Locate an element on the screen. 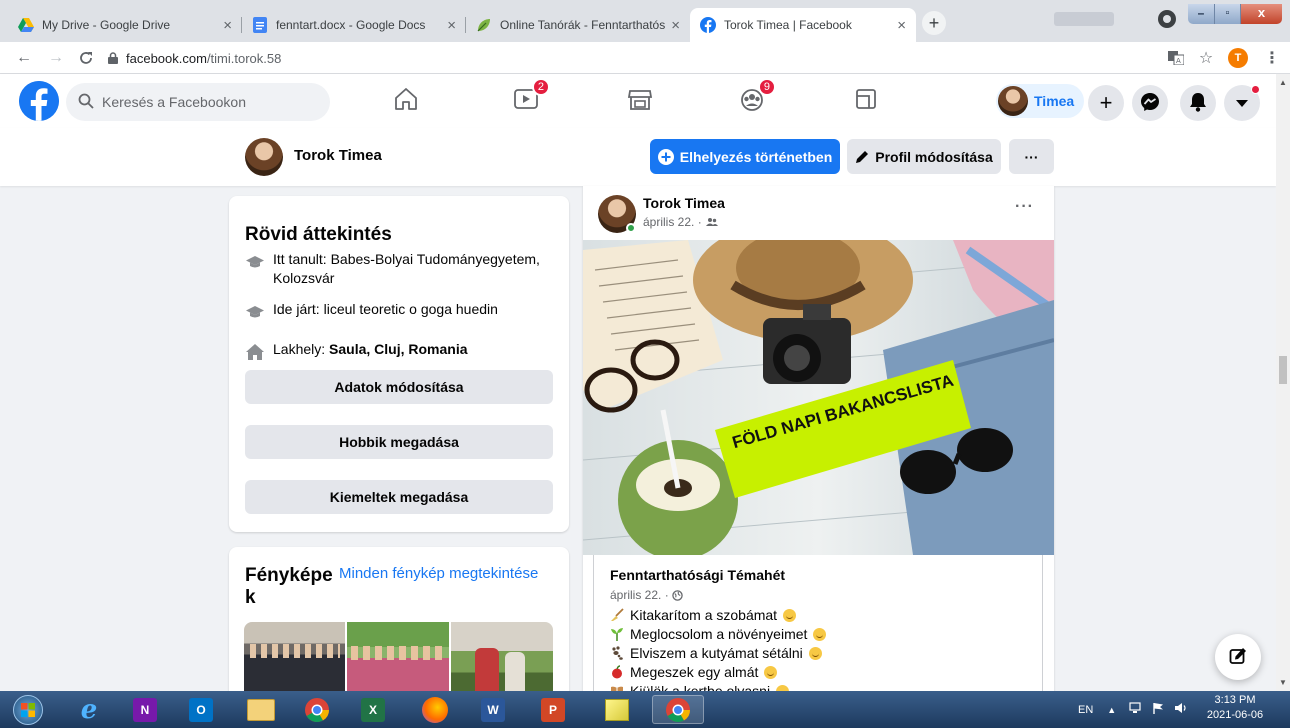 This screenshot has height=728, width=1290. url-field: facebook.com/timi.torok.58 is located at coordinates (628, 58).